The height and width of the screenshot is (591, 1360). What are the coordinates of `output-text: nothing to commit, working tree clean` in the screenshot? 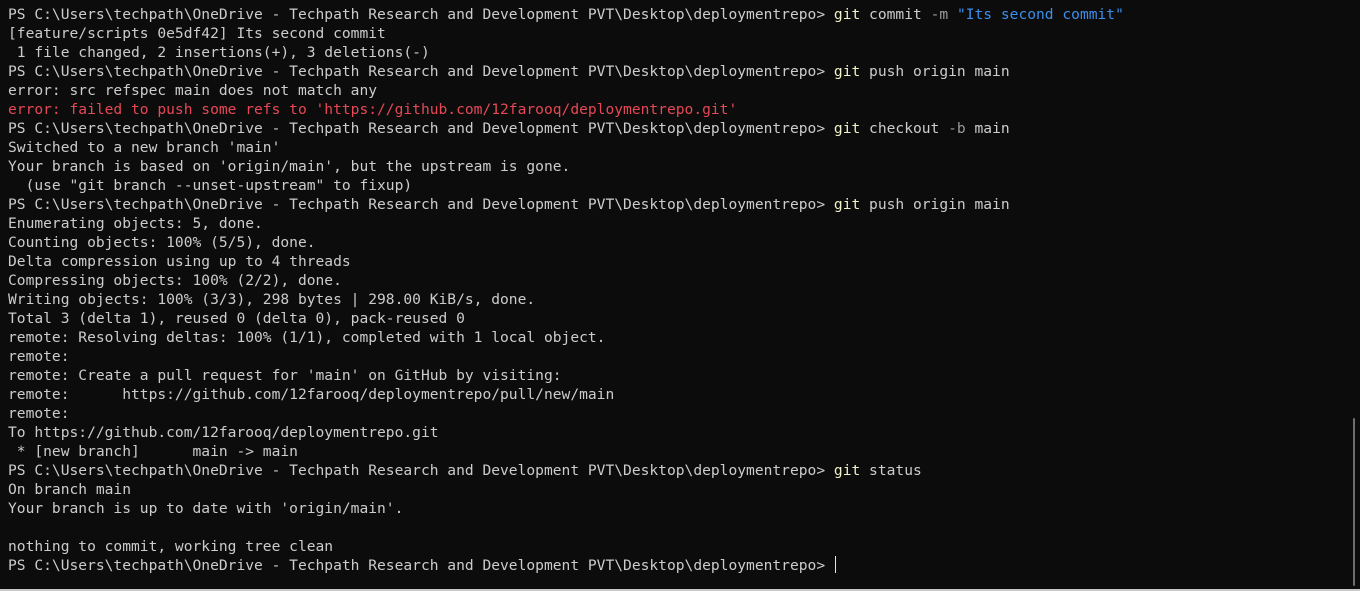 It's located at (171, 546).